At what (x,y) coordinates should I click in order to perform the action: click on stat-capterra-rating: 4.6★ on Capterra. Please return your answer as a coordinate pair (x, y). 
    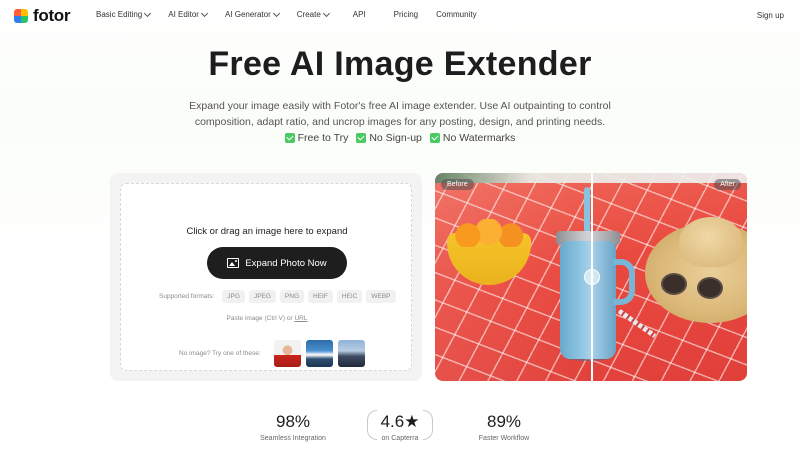
    Looking at the image, I should click on (400, 426).